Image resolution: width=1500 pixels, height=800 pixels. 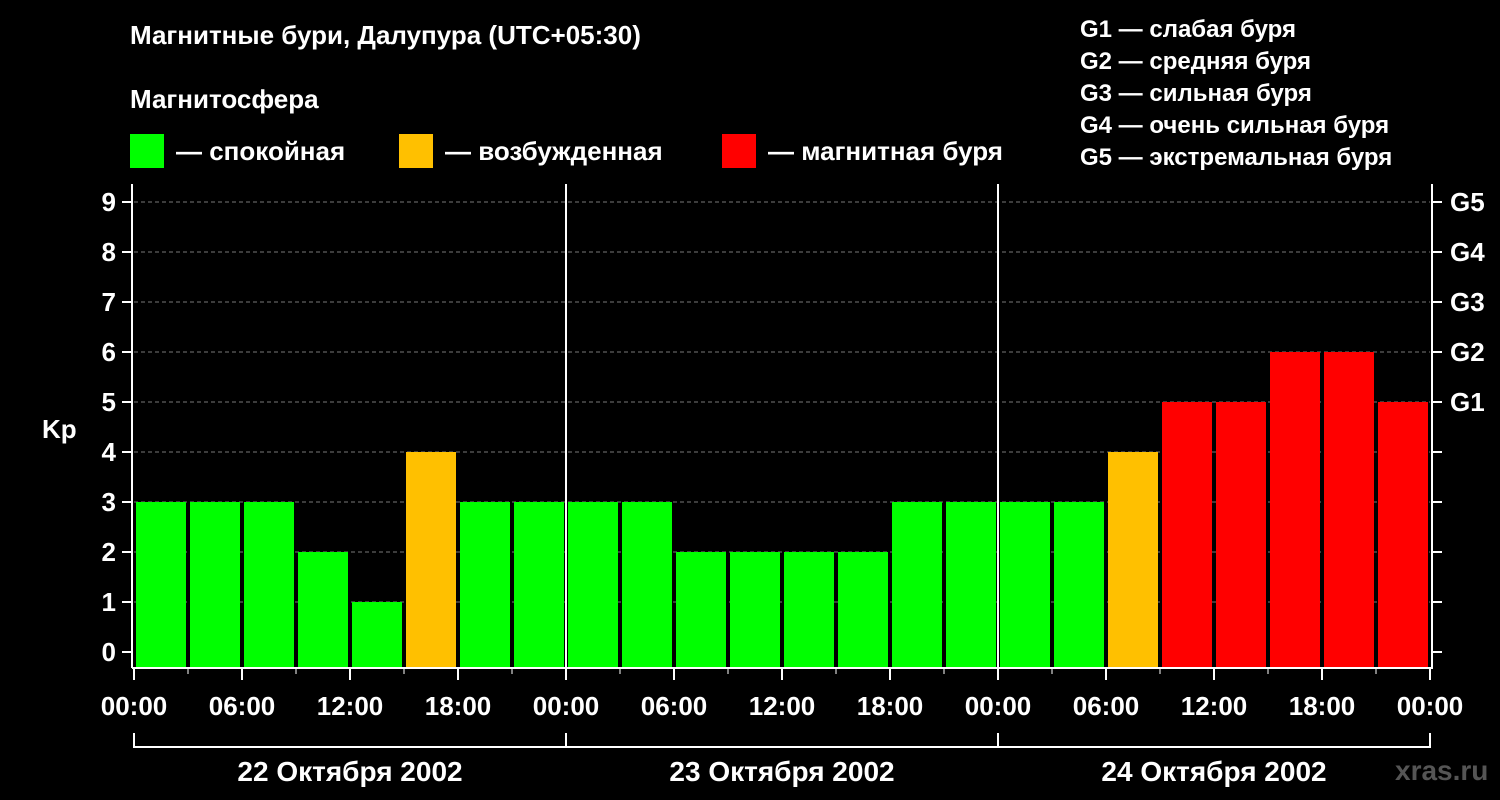 I want to click on day-label: 24 Октября 2002, so click(x=1213, y=771).